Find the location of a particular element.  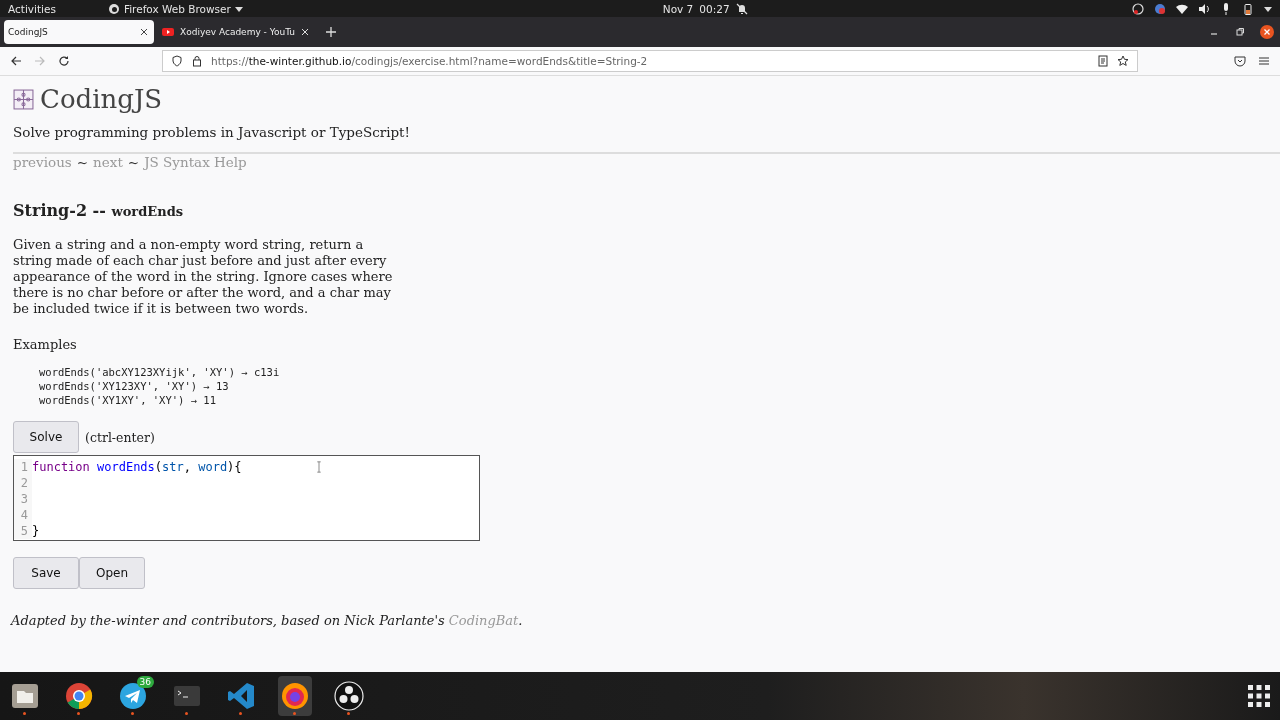

line-number: 4 is located at coordinates (23, 515).